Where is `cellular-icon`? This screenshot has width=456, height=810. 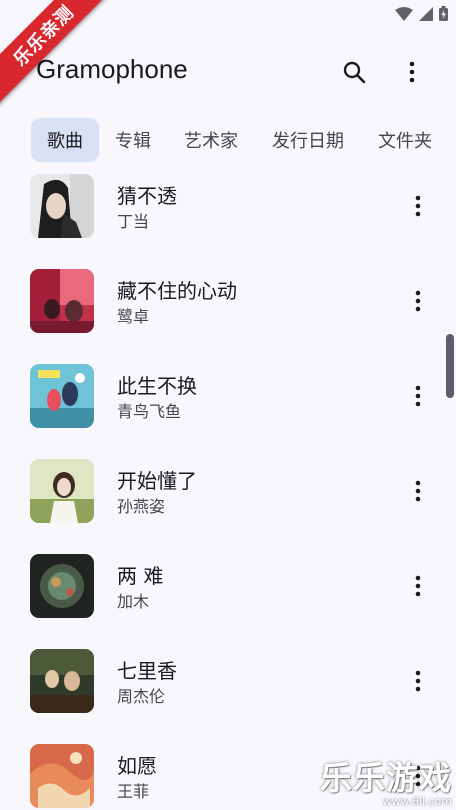
cellular-icon is located at coordinates (426, 13).